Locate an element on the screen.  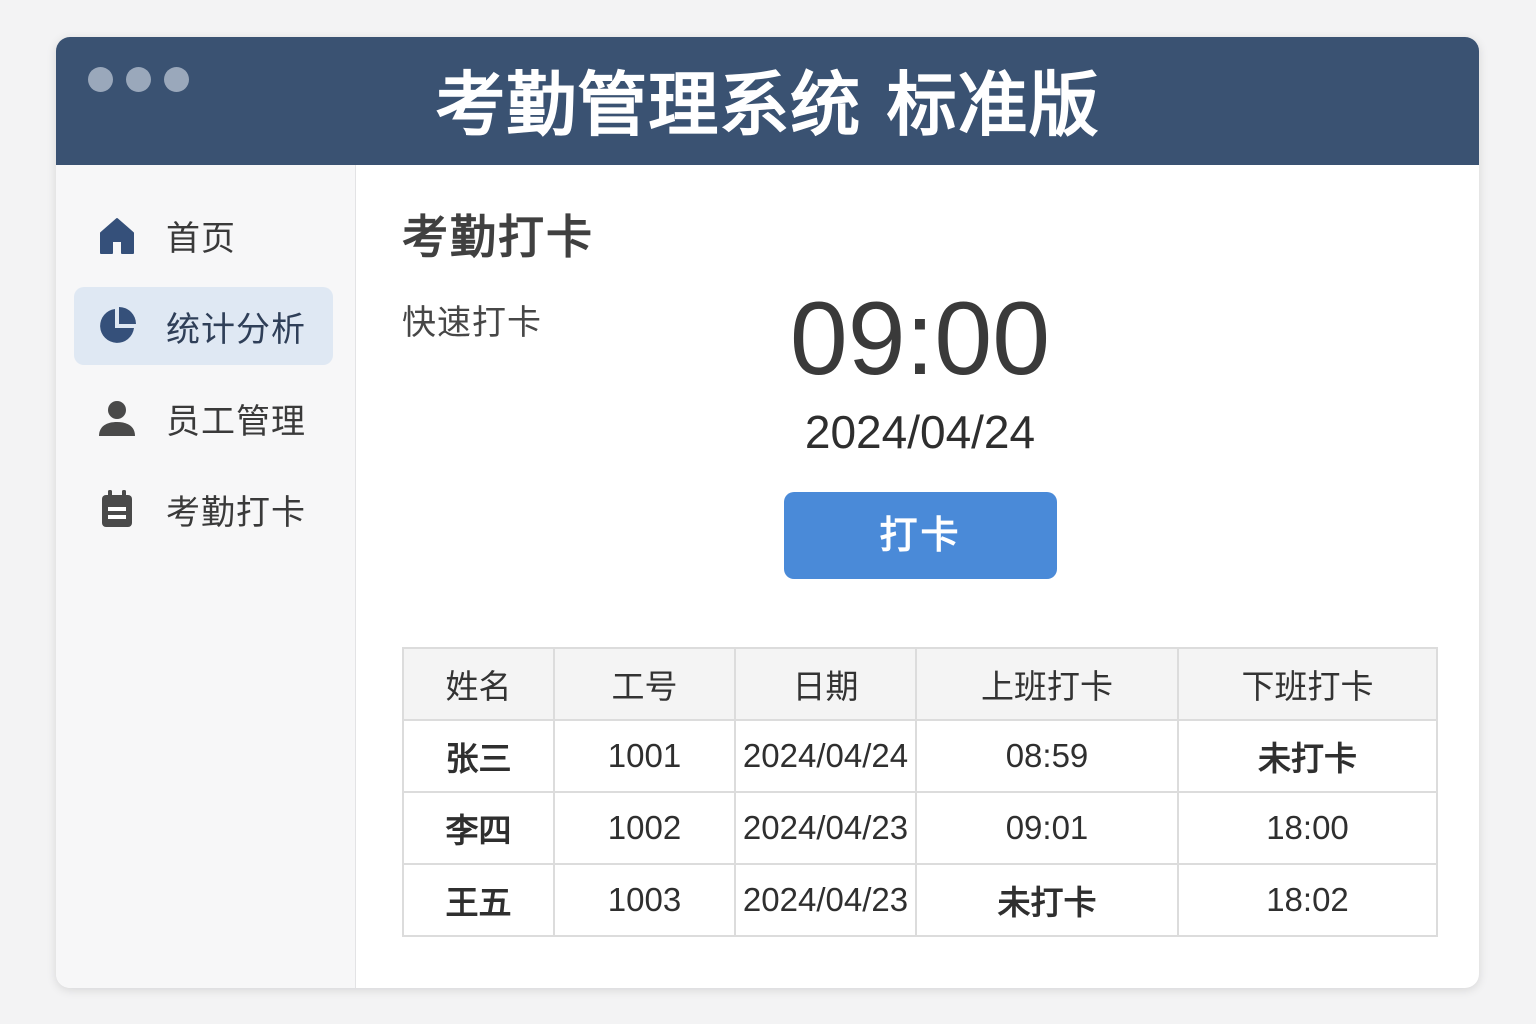
column-header-name: 姓名 is located at coordinates (478, 684).